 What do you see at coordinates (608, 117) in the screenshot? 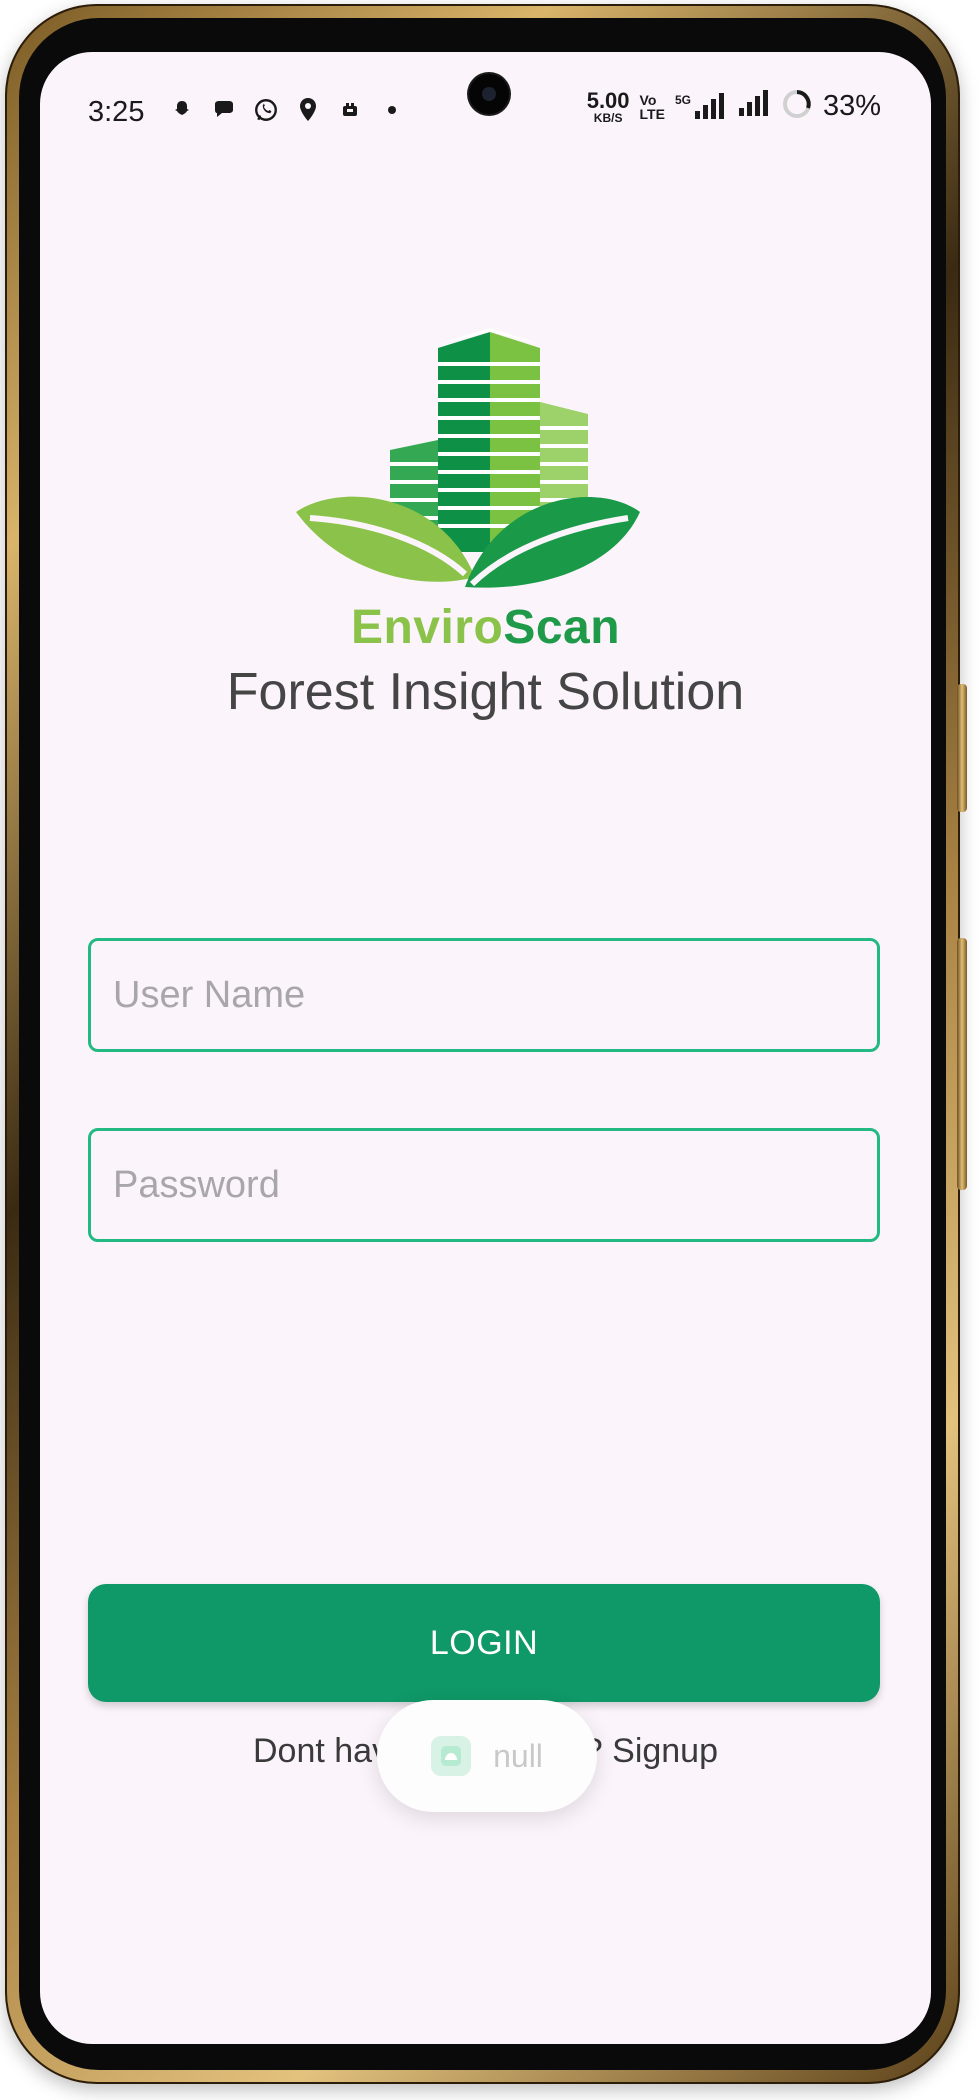
I see `network-speed-unit: KB/S` at bounding box center [608, 117].